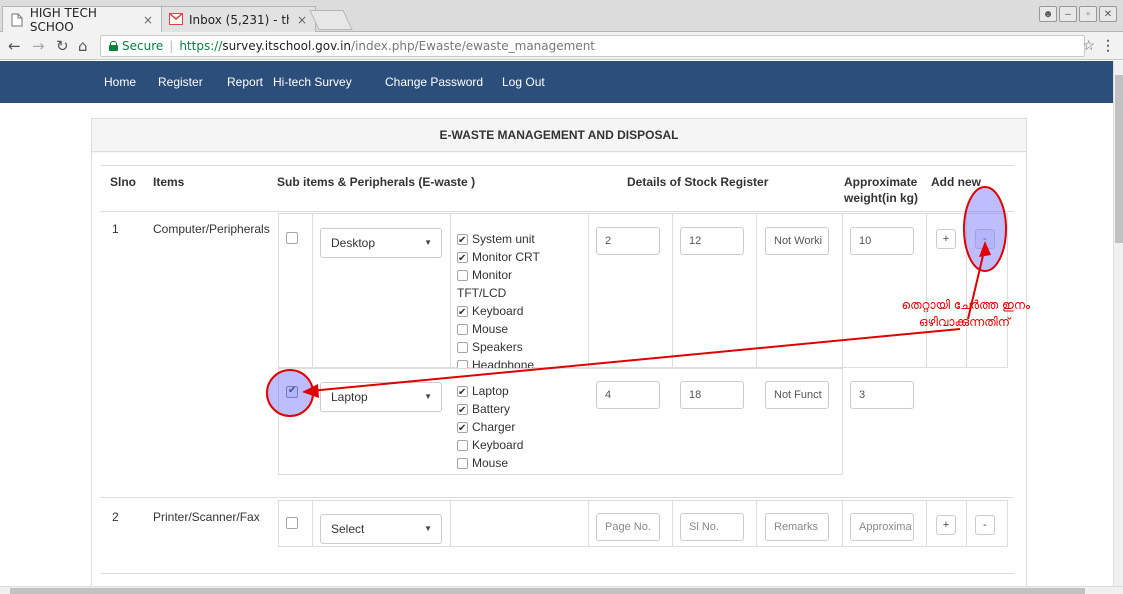 The image size is (1123, 594). I want to click on tab-title: HIGH TECH SCHOO, so click(63, 19).